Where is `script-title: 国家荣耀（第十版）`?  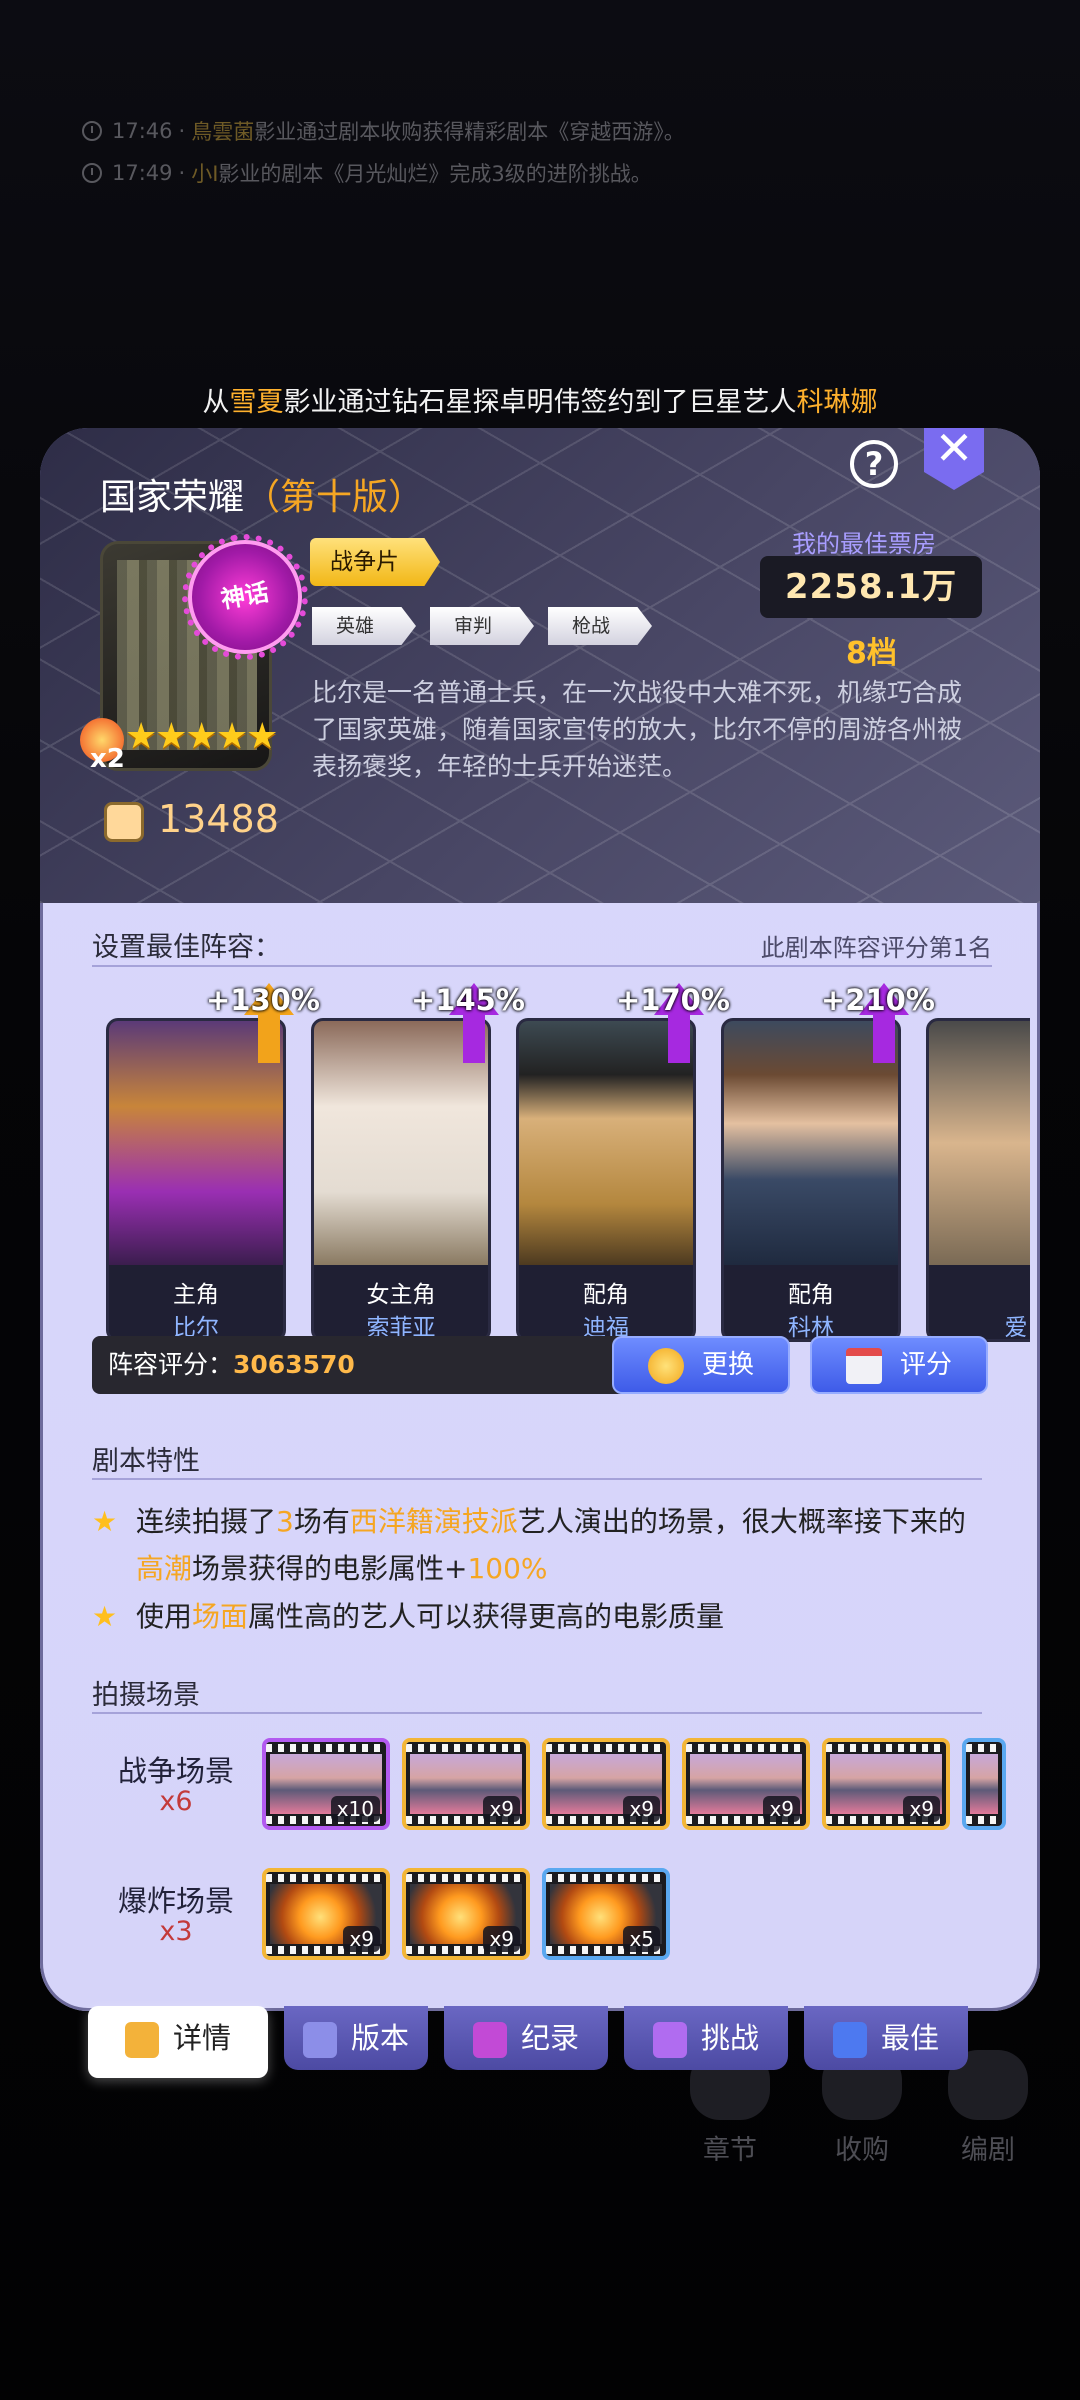 script-title: 国家荣耀（第十版） is located at coordinates (262, 494).